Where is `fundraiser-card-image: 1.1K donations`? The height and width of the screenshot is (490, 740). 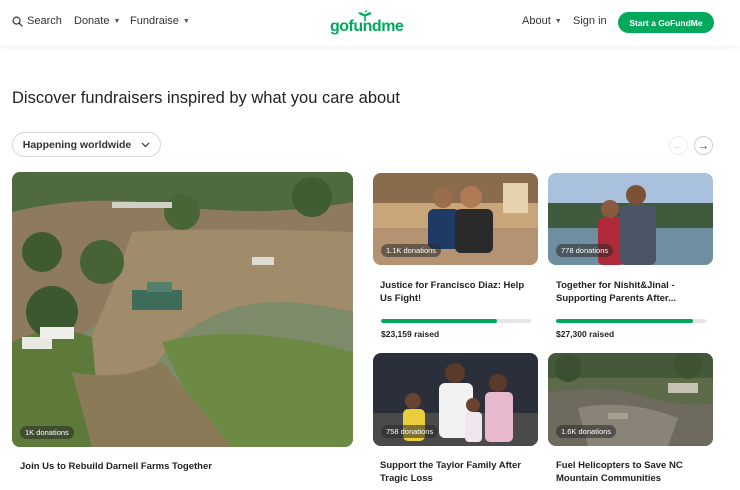
fundraiser-card-image: 1.1K donations is located at coordinates (455, 219).